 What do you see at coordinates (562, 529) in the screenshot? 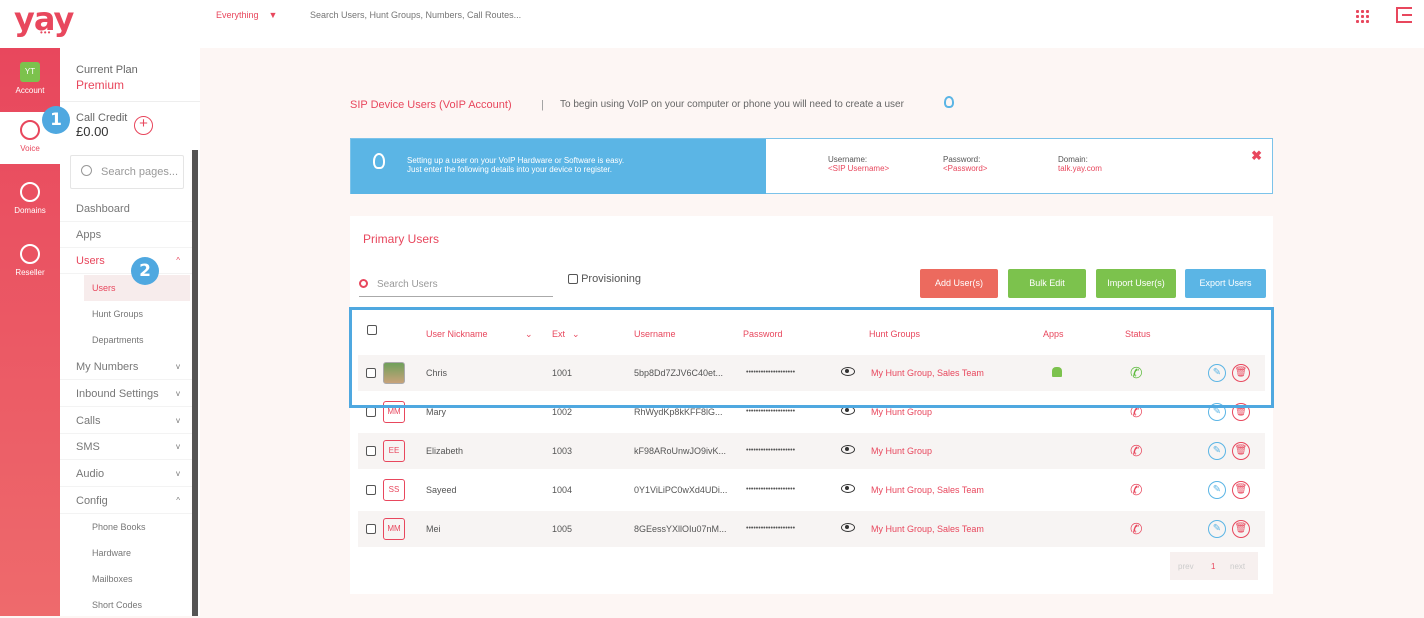
I see `user-ext: 1005` at bounding box center [562, 529].